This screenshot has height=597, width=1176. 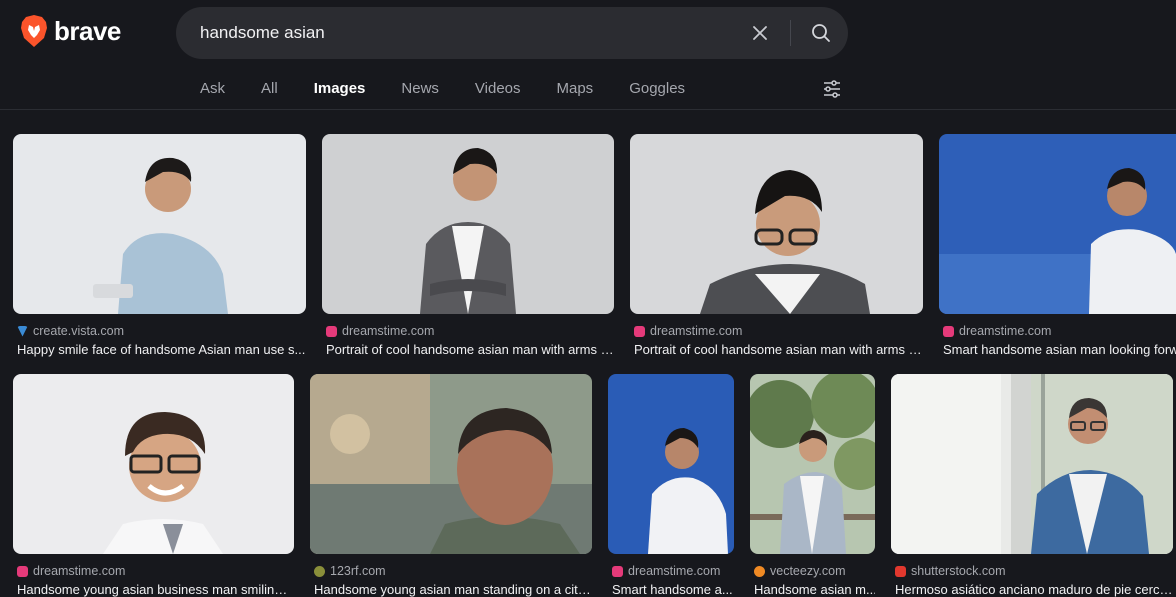 I want to click on tab-all: All, so click(x=269, y=88).